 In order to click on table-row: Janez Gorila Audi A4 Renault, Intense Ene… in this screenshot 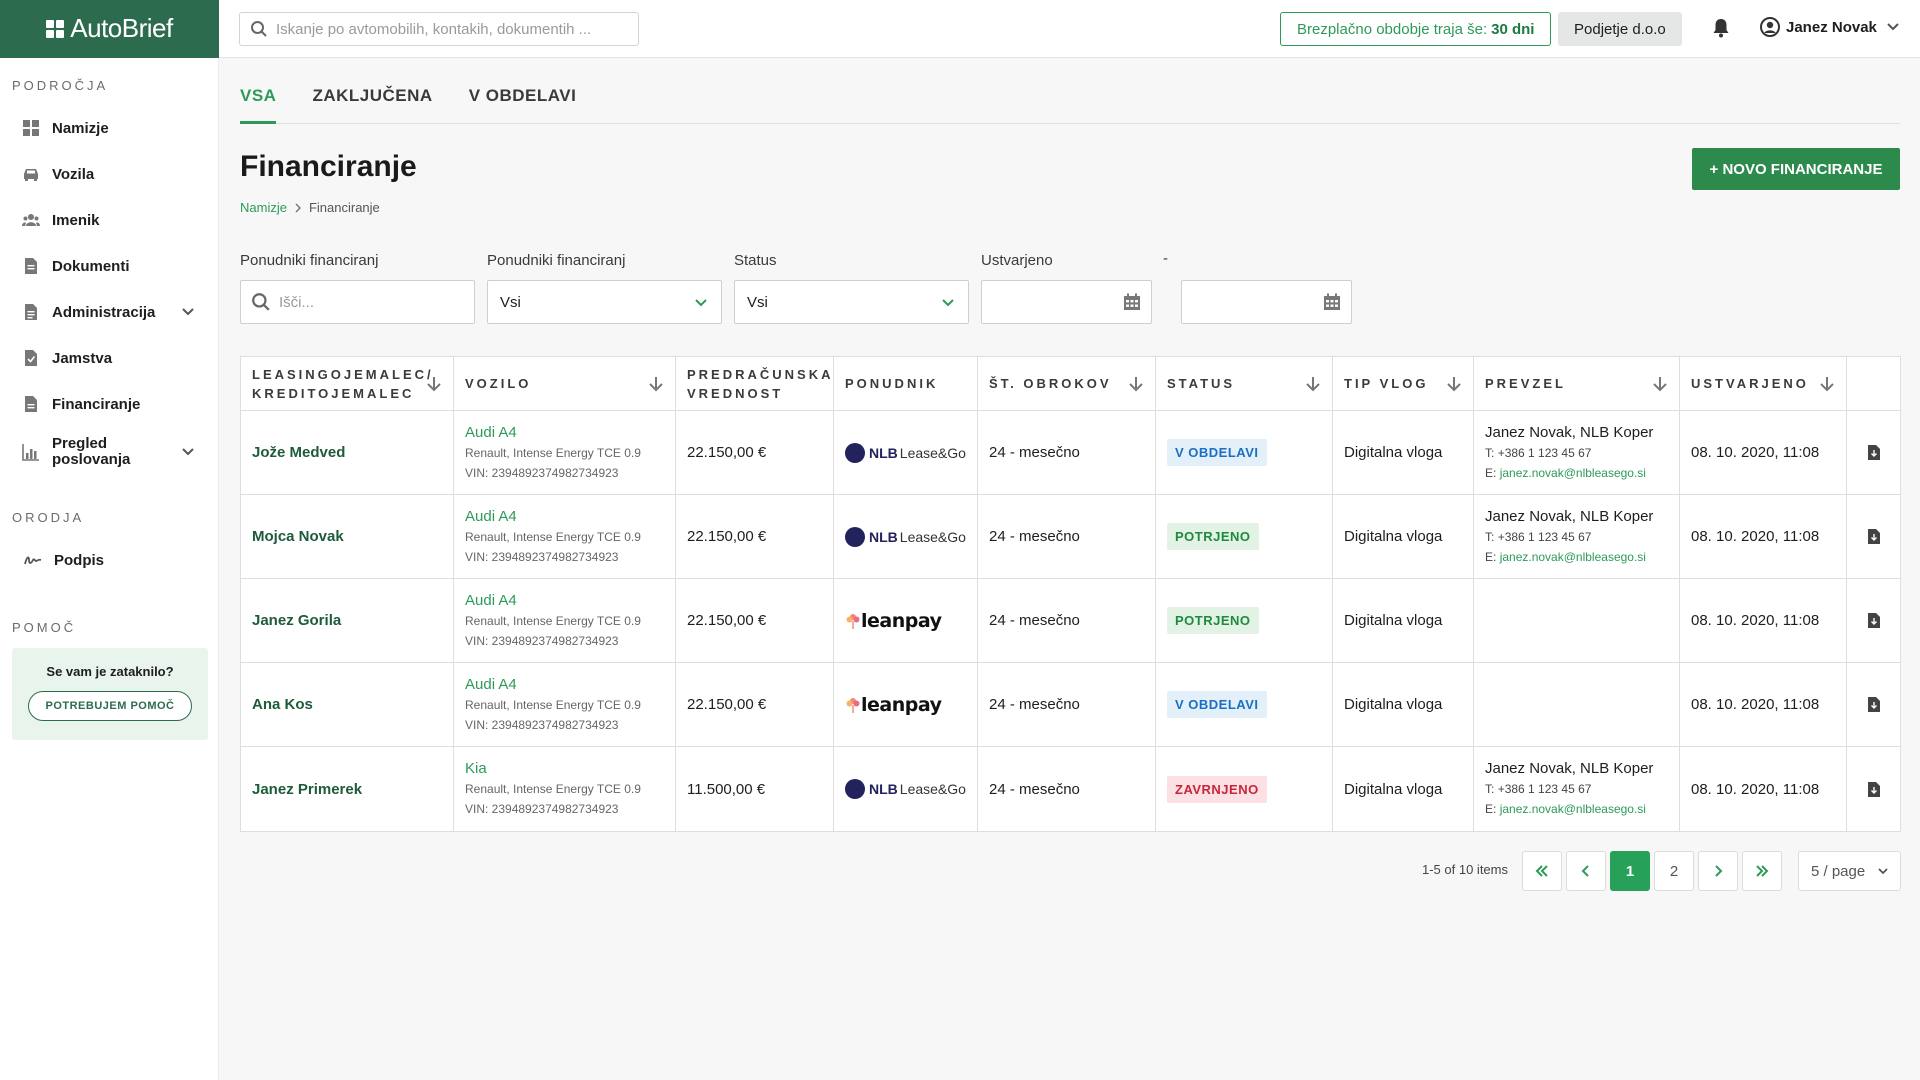, I will do `click(1070, 621)`.